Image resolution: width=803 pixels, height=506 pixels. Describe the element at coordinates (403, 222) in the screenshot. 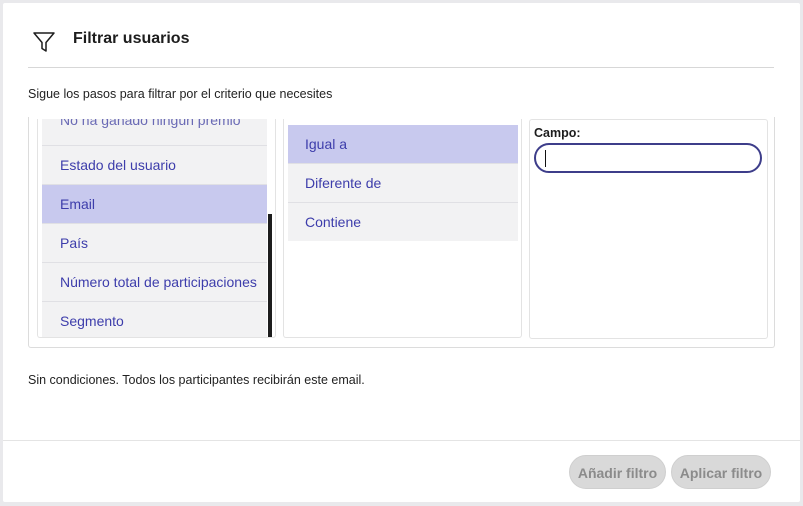

I see `operator-item-contains: Contiene` at that location.